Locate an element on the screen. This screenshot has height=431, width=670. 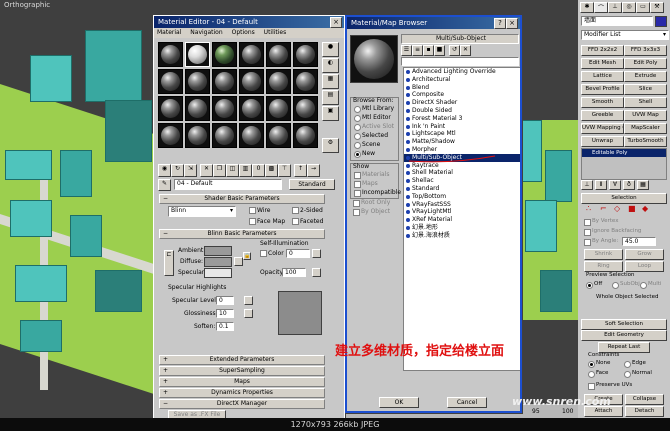
options-icon: ⚙ is located at coordinates (330, 145).